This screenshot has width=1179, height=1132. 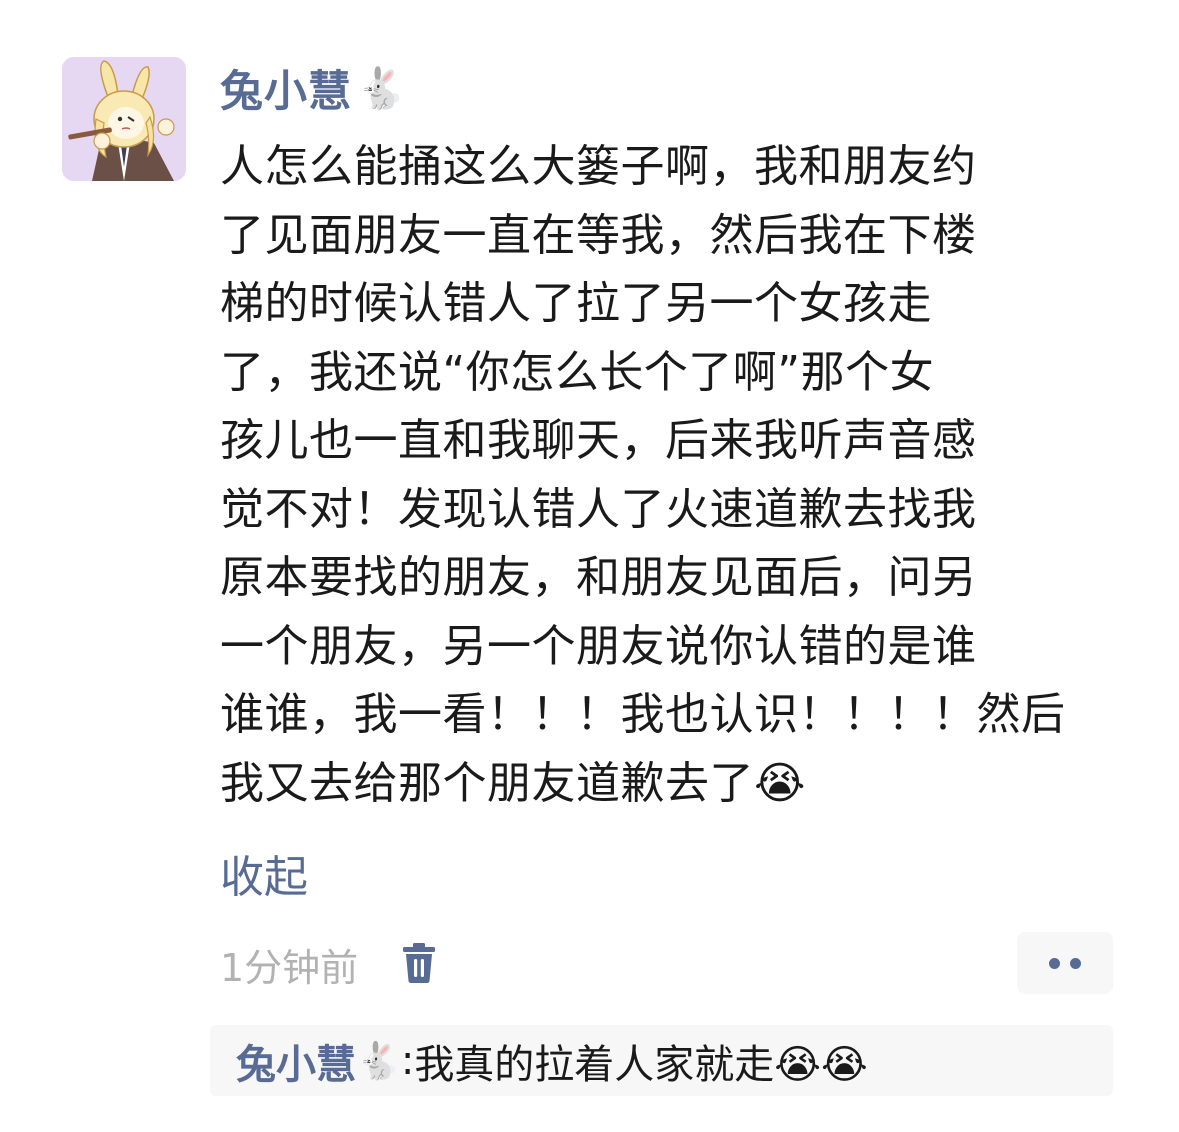 I want to click on content-line: 一个朋友，另一个朋友说你认错的是谁, so click(x=598, y=646).